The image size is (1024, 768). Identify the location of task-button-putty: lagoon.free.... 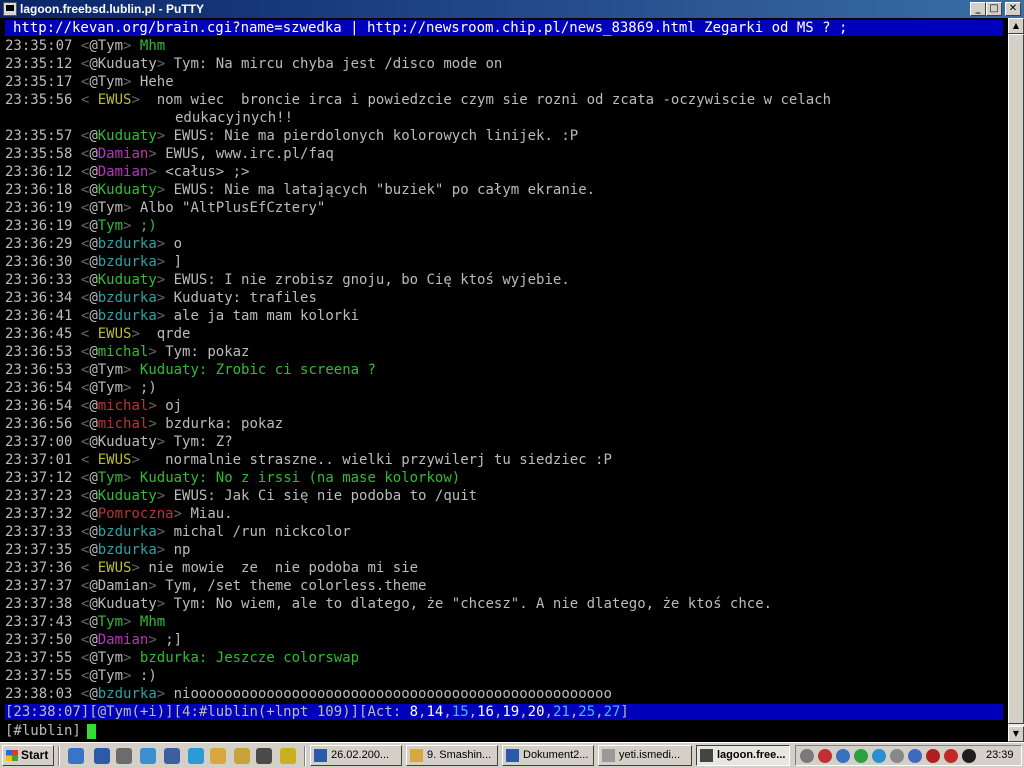
(743, 755).